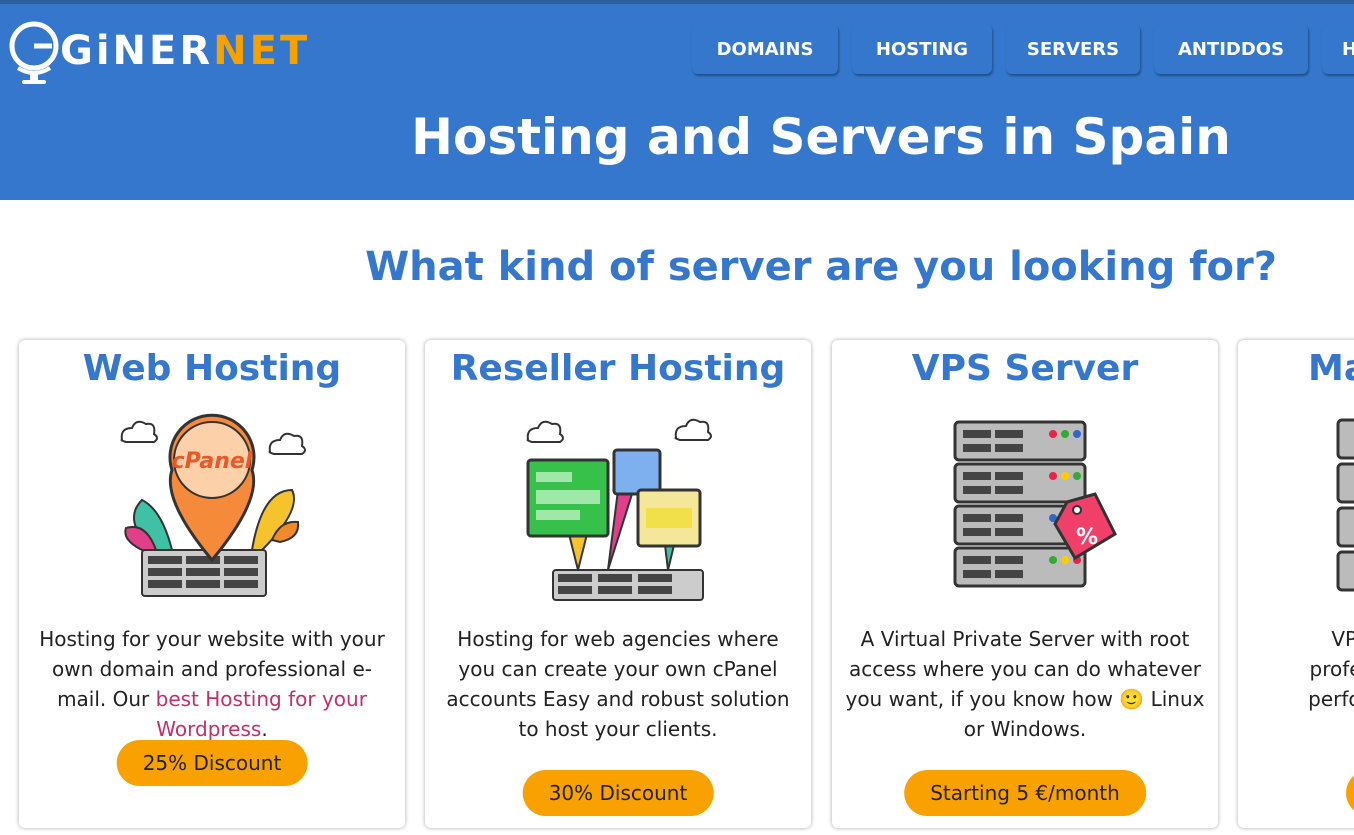 The image size is (1354, 835). I want to click on reseller-icon, so click(619, 509).